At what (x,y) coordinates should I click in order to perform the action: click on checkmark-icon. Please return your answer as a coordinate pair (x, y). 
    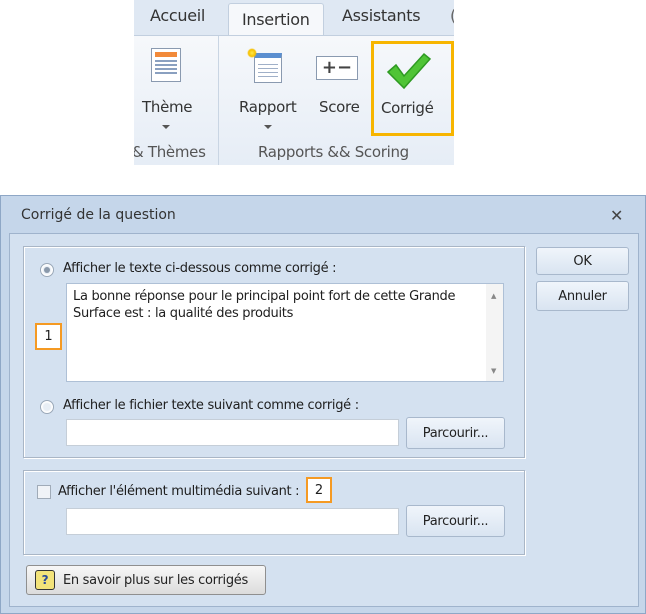
    Looking at the image, I should click on (409, 71).